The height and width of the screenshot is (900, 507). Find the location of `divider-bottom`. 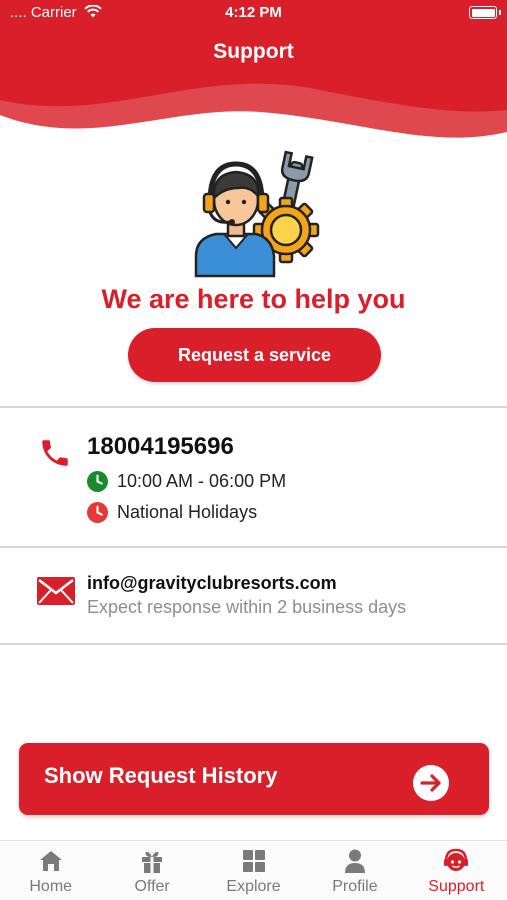

divider-bottom is located at coordinates (253, 644).